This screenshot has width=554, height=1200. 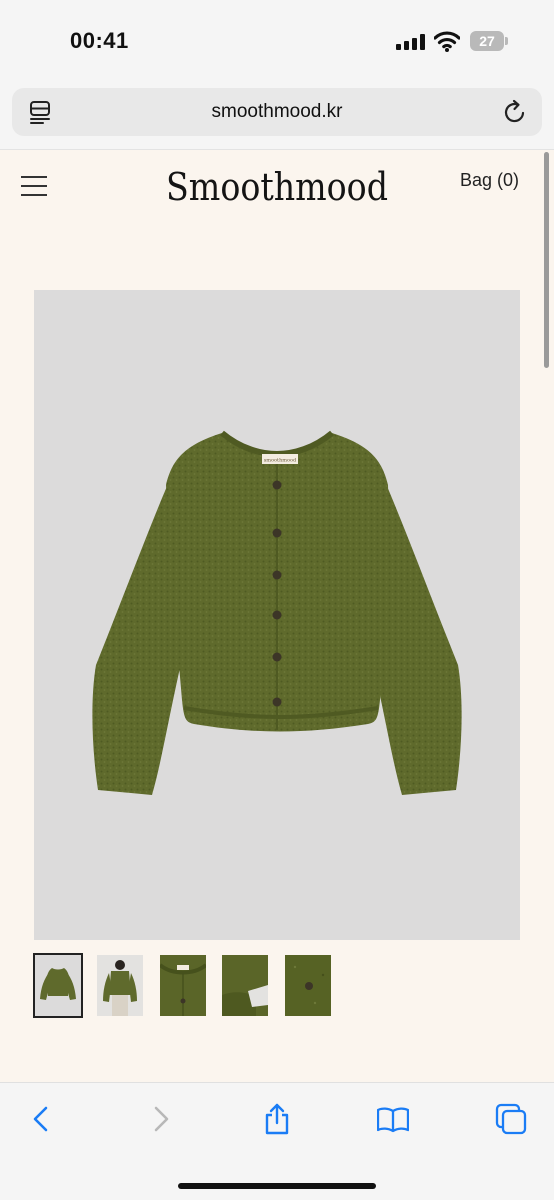 What do you see at coordinates (277, 1141) in the screenshot?
I see `browser-toolbar` at bounding box center [277, 1141].